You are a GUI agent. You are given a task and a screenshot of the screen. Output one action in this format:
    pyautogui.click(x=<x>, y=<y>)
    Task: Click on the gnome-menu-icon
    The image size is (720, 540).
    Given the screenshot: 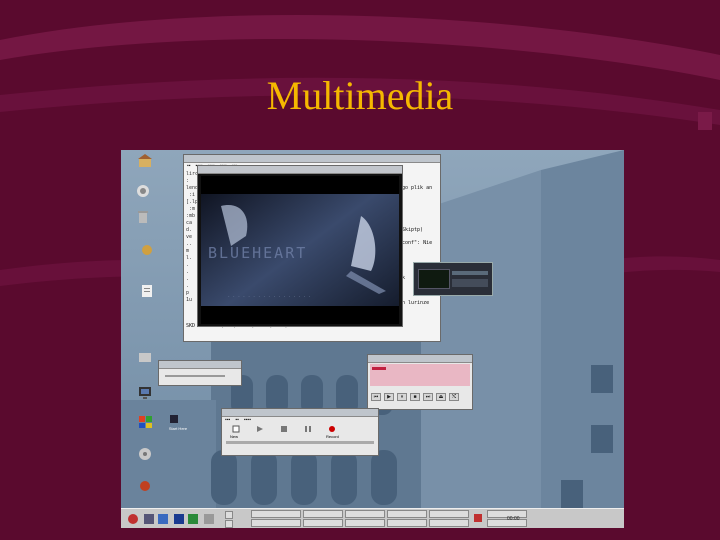 What is the action you would take?
    pyautogui.click(x=133, y=519)
    